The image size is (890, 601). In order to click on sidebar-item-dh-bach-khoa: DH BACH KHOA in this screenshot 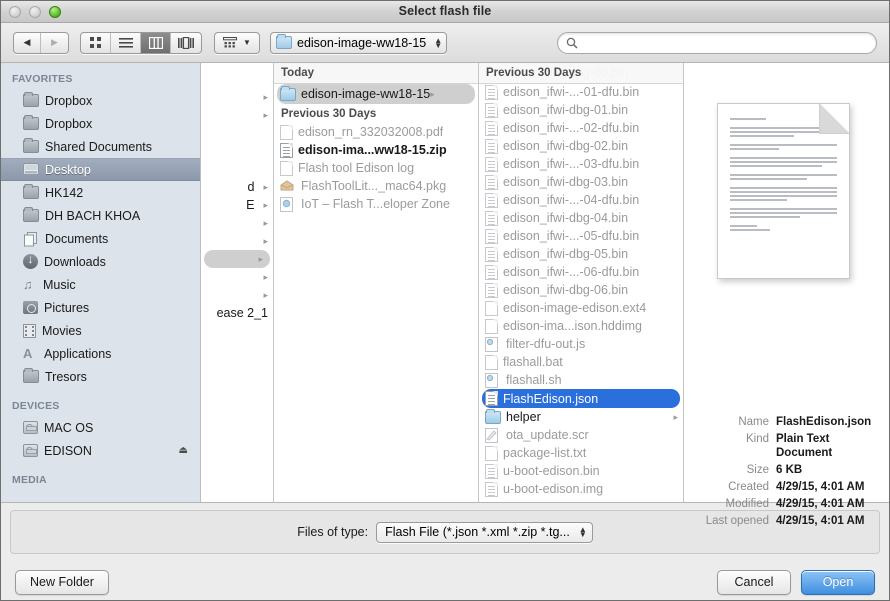, I will do `click(100, 215)`.